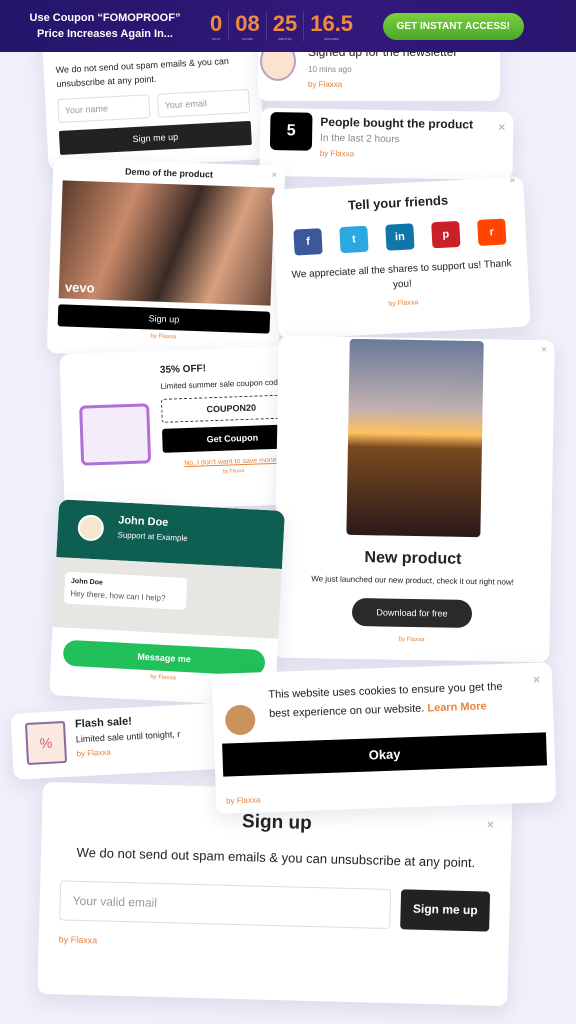  I want to click on chat-message: John Doe Hey there, how can I help?, so click(125, 590).